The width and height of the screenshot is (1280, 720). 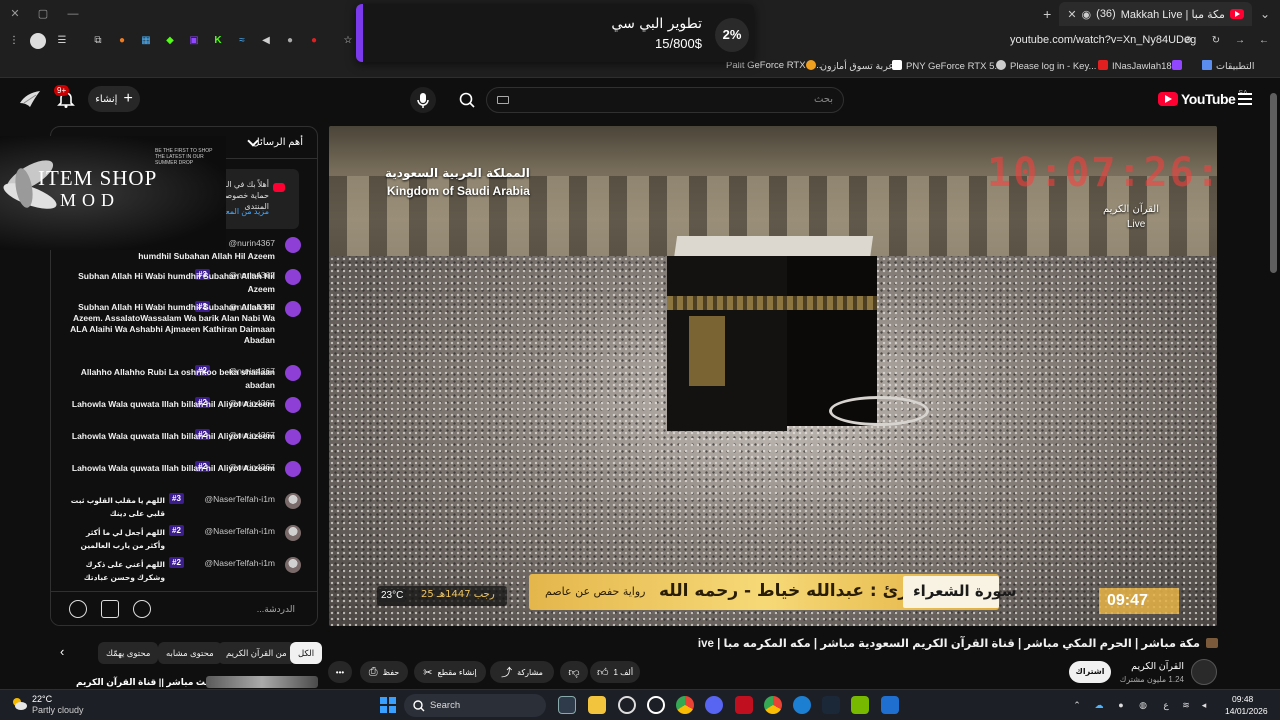 I want to click on more-menu-icon: ⋮, so click(x=14, y=41).